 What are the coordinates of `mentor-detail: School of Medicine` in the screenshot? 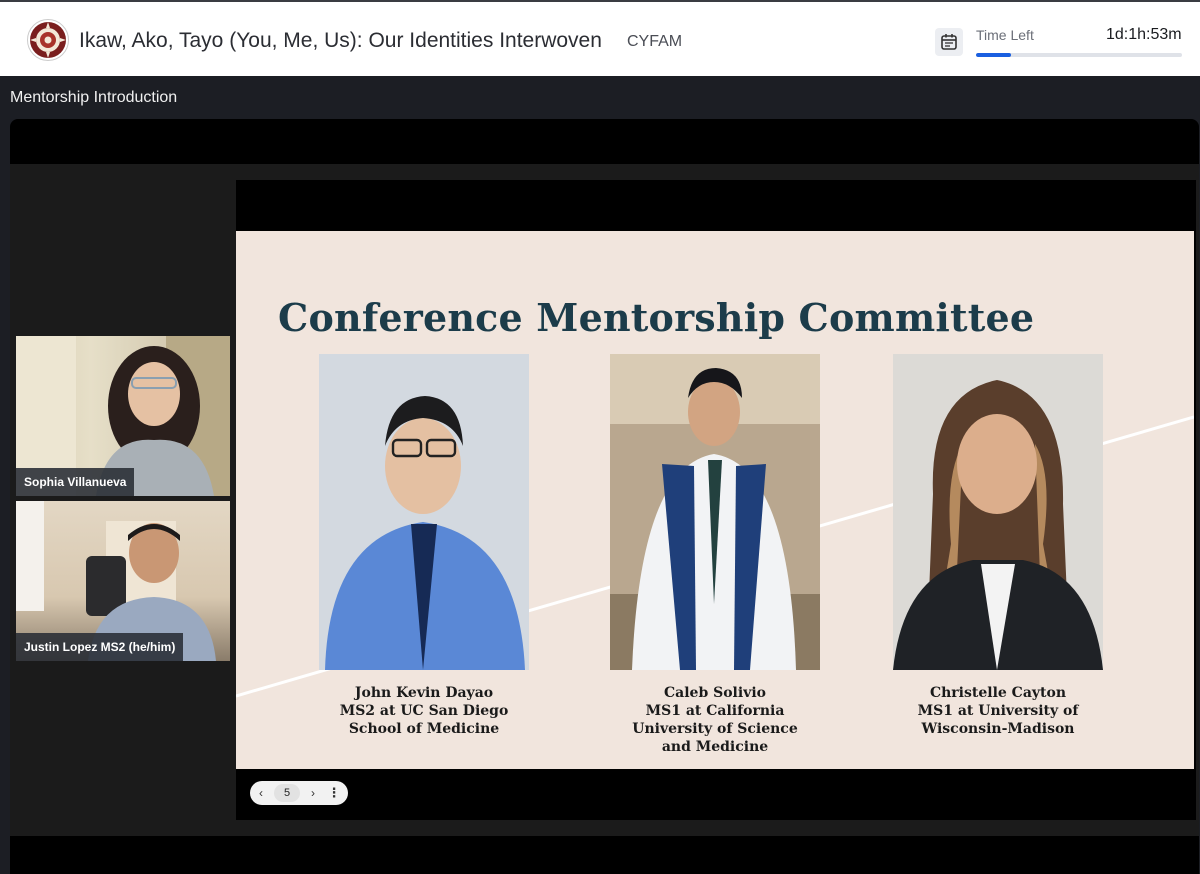 It's located at (424, 729).